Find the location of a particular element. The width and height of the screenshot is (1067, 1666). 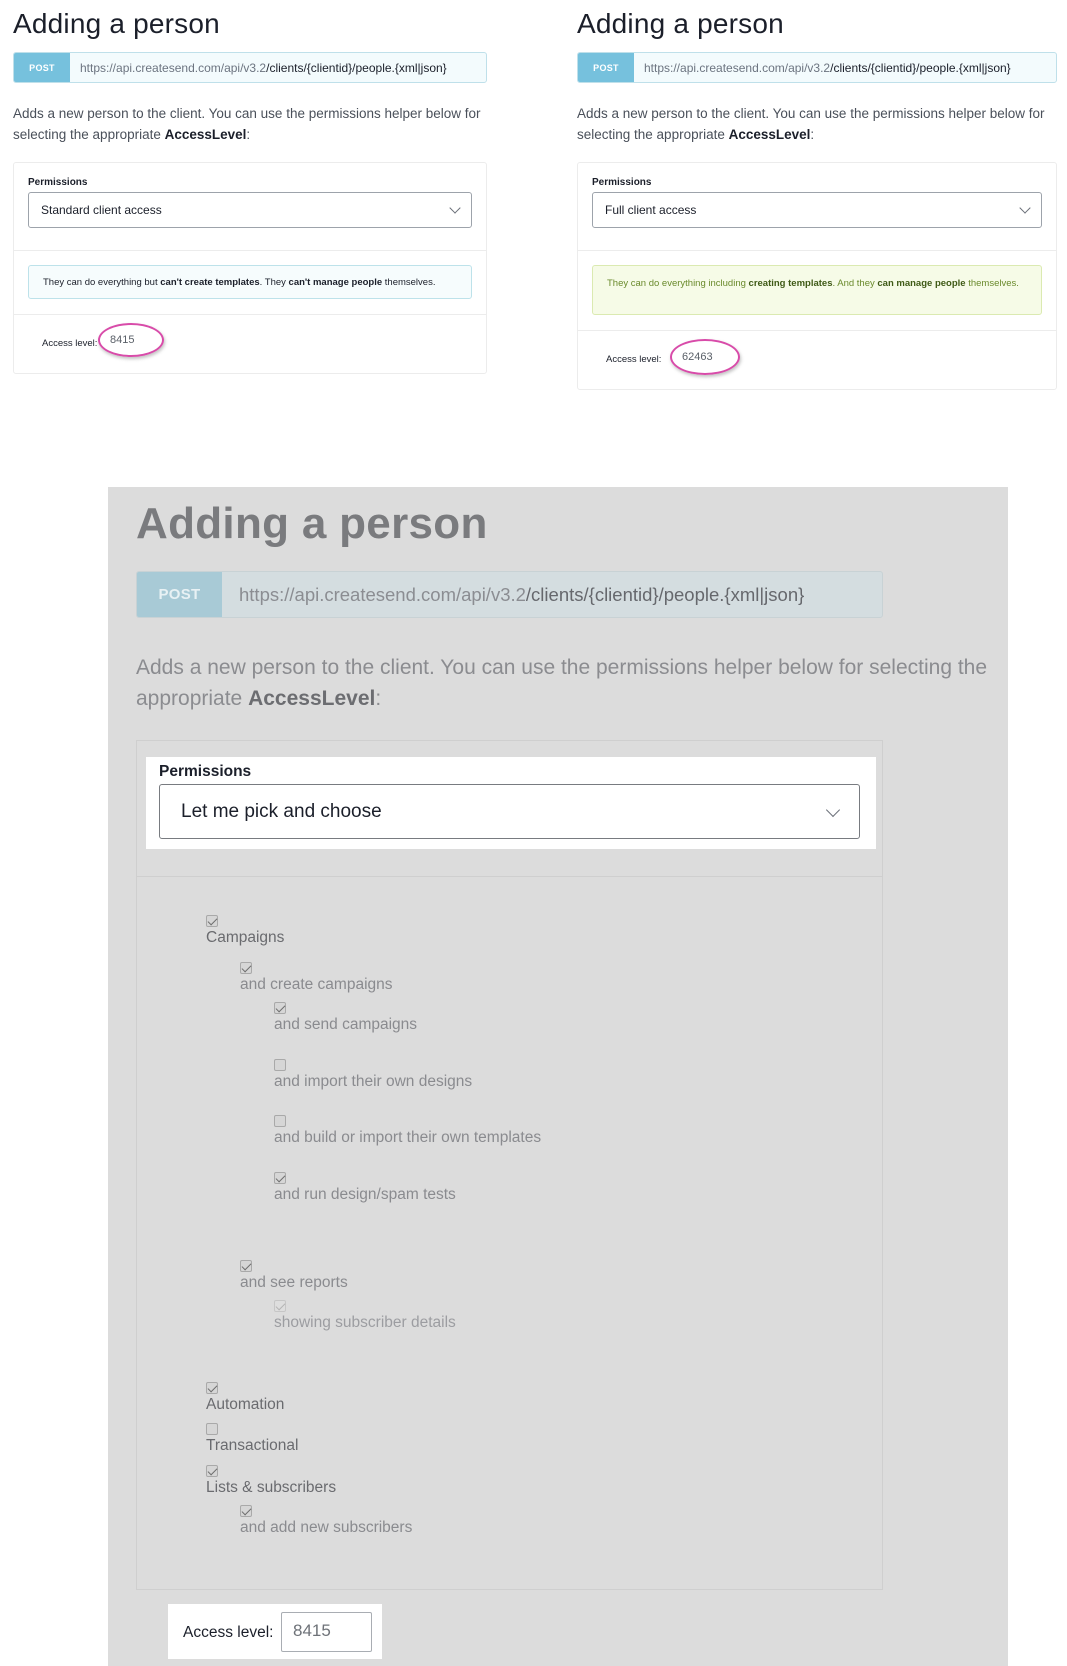

access-level-value: 8415 is located at coordinates (122, 340).